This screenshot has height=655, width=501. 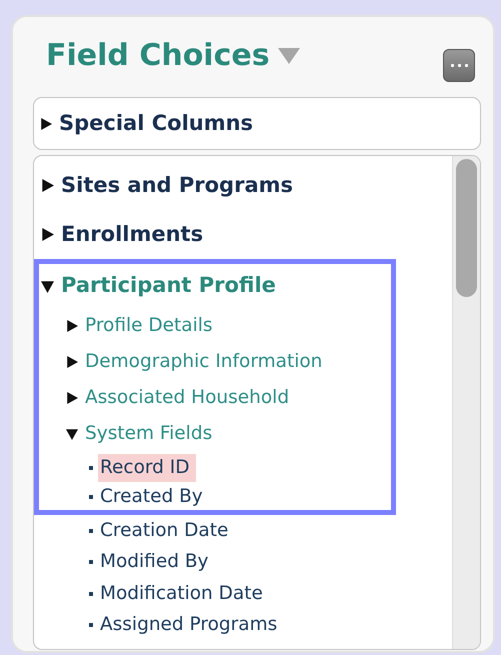 What do you see at coordinates (191, 625) in the screenshot?
I see `field-item: Assigned Programs` at bounding box center [191, 625].